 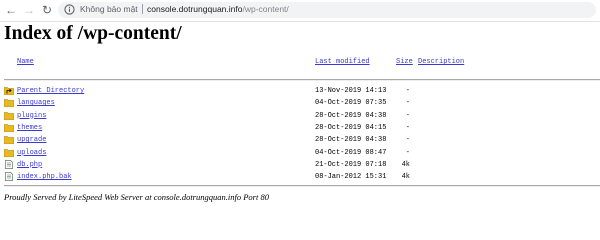 What do you see at coordinates (31, 116) in the screenshot?
I see `entry-link: plugins` at bounding box center [31, 116].